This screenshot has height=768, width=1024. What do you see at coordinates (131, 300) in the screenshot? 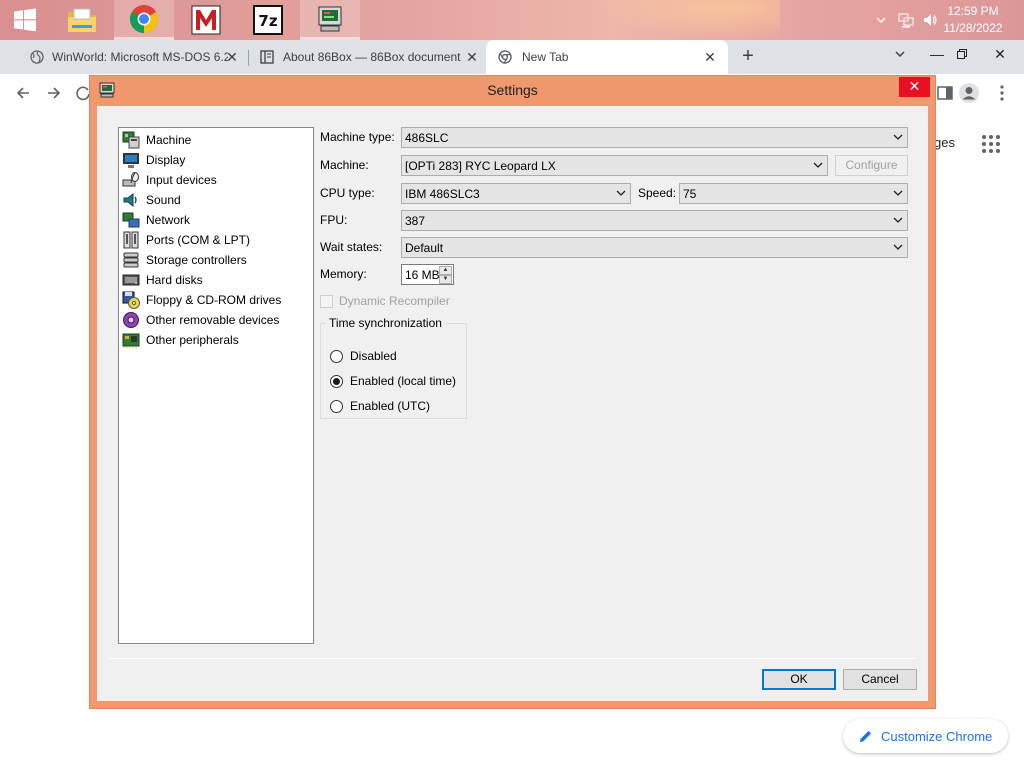
I see `floppy-cdrom-icon` at bounding box center [131, 300].